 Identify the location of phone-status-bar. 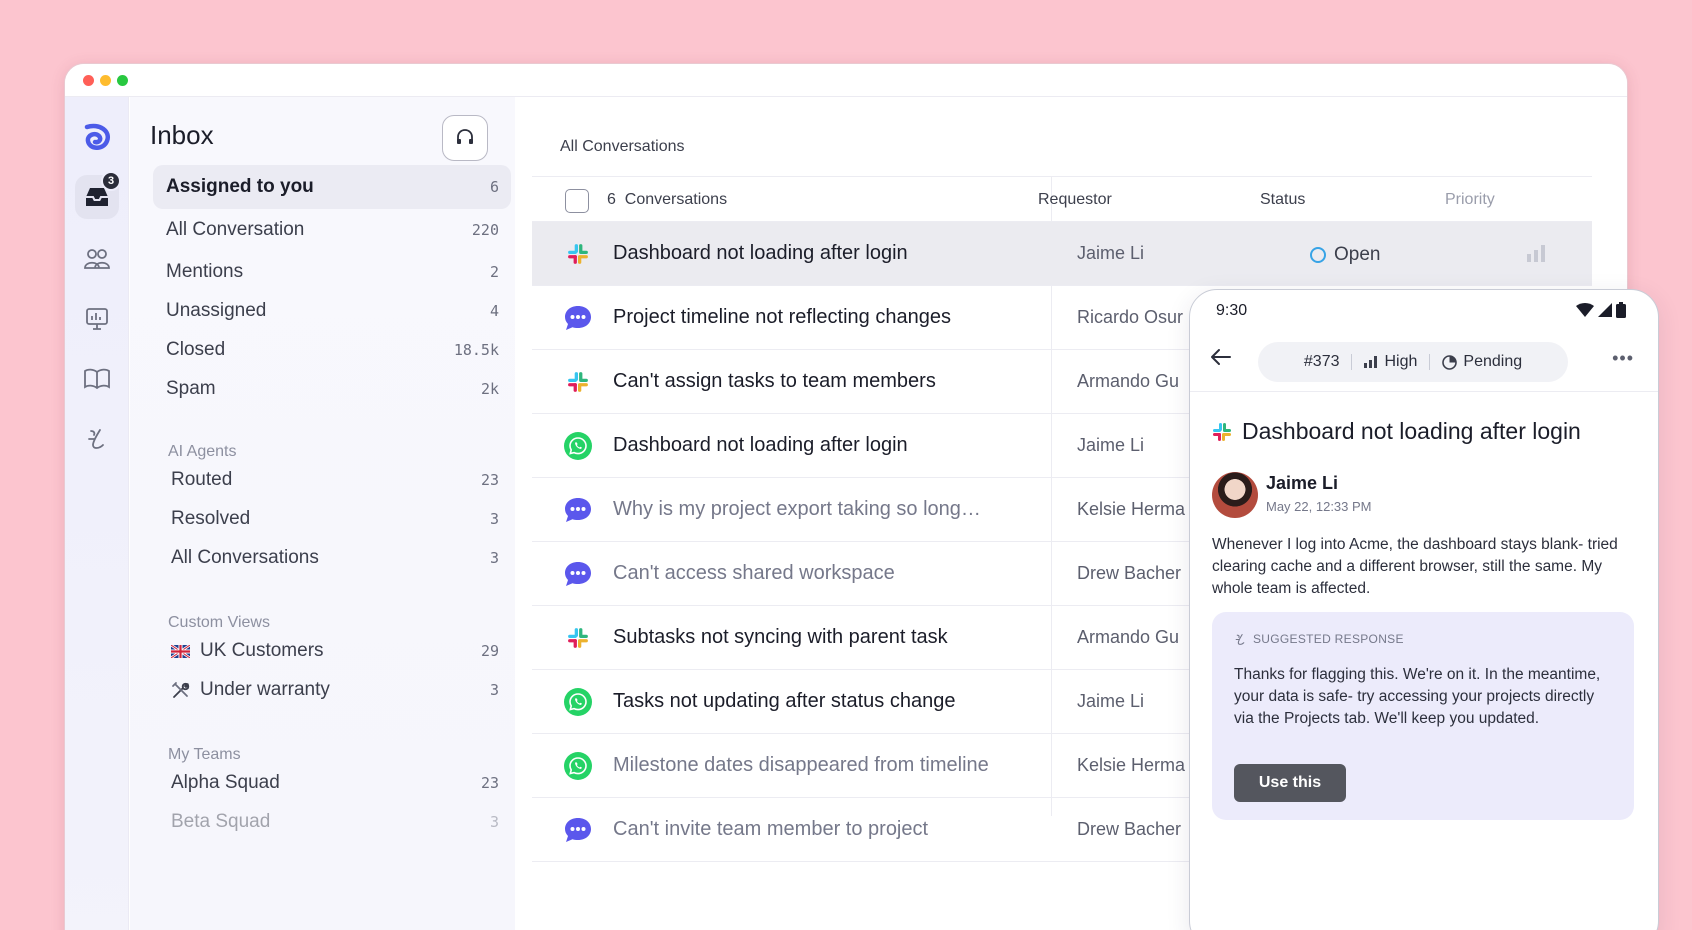
(1601, 310).